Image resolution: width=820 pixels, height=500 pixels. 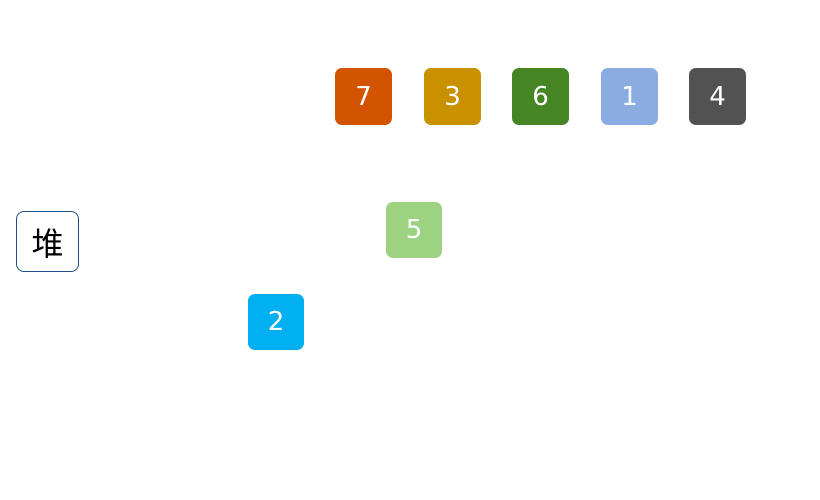 I want to click on tile-value: 7, so click(x=363, y=96).